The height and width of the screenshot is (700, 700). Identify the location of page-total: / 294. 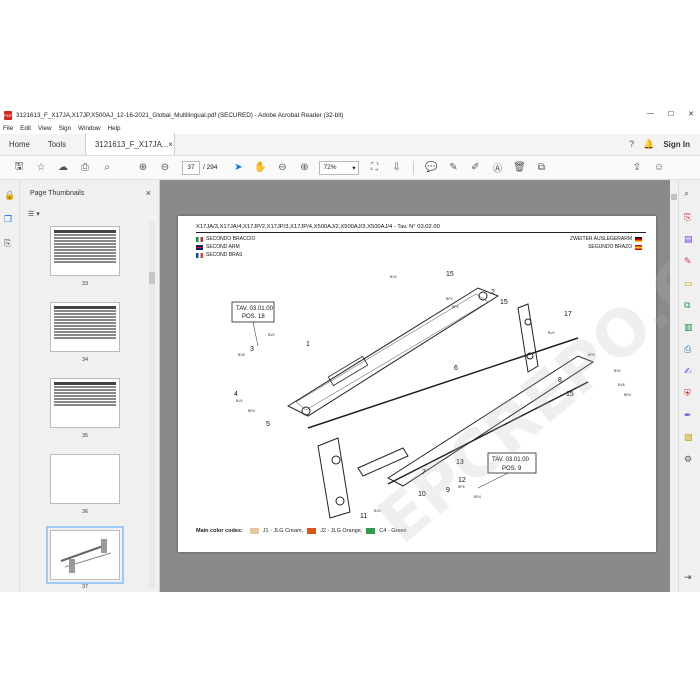
(210, 167).